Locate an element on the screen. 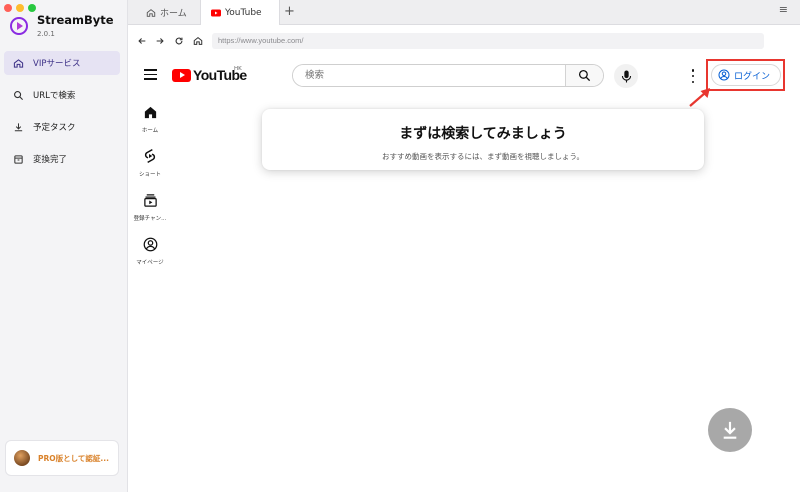 The image size is (800, 492). zoom-window-button is located at coordinates (32, 8).